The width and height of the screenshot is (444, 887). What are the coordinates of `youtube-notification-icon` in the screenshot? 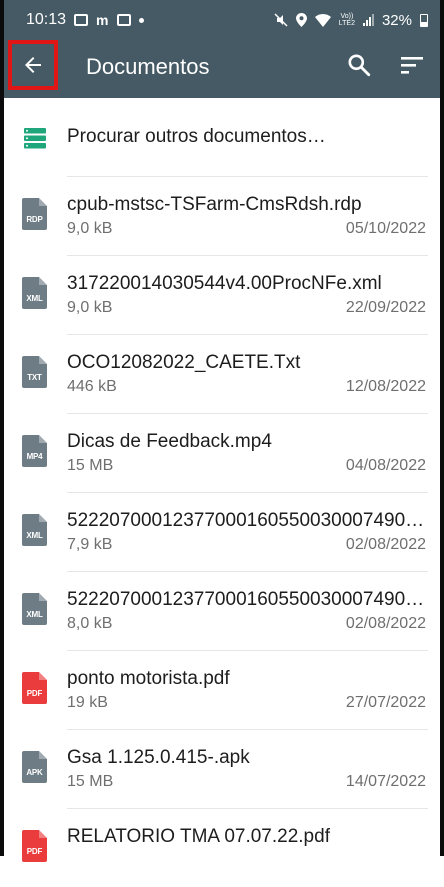 It's located at (123, 20).